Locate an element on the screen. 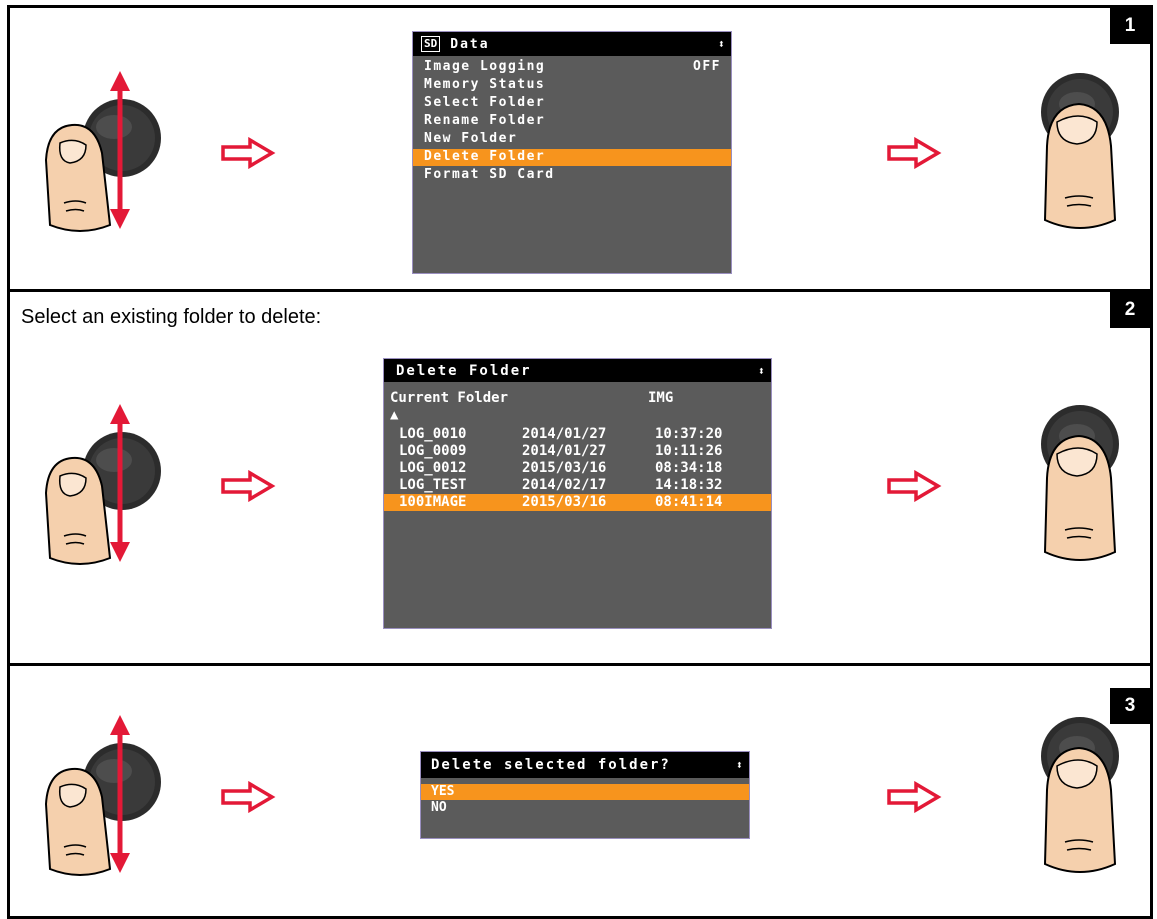  confirm-delete-screen: Delete selected folder? ⬍ YES NO is located at coordinates (585, 795).